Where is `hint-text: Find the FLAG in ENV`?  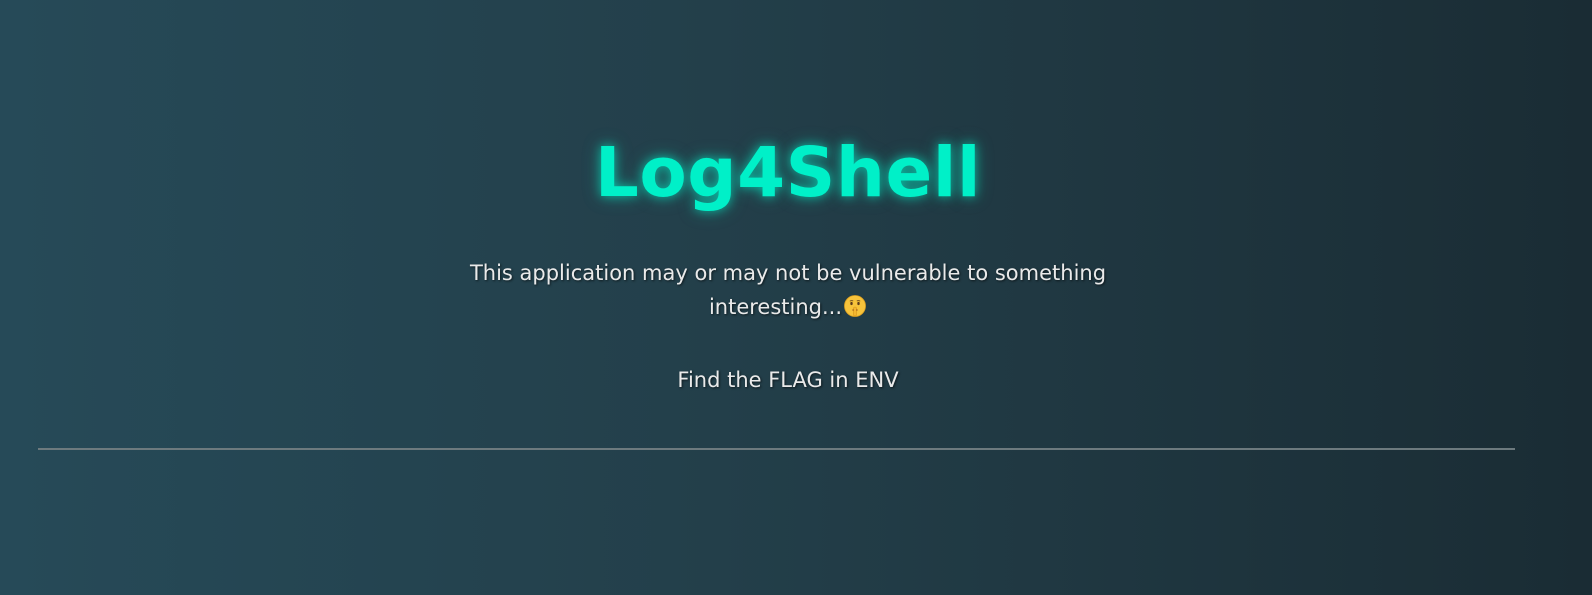
hint-text: Find the FLAG in ENV is located at coordinates (788, 380).